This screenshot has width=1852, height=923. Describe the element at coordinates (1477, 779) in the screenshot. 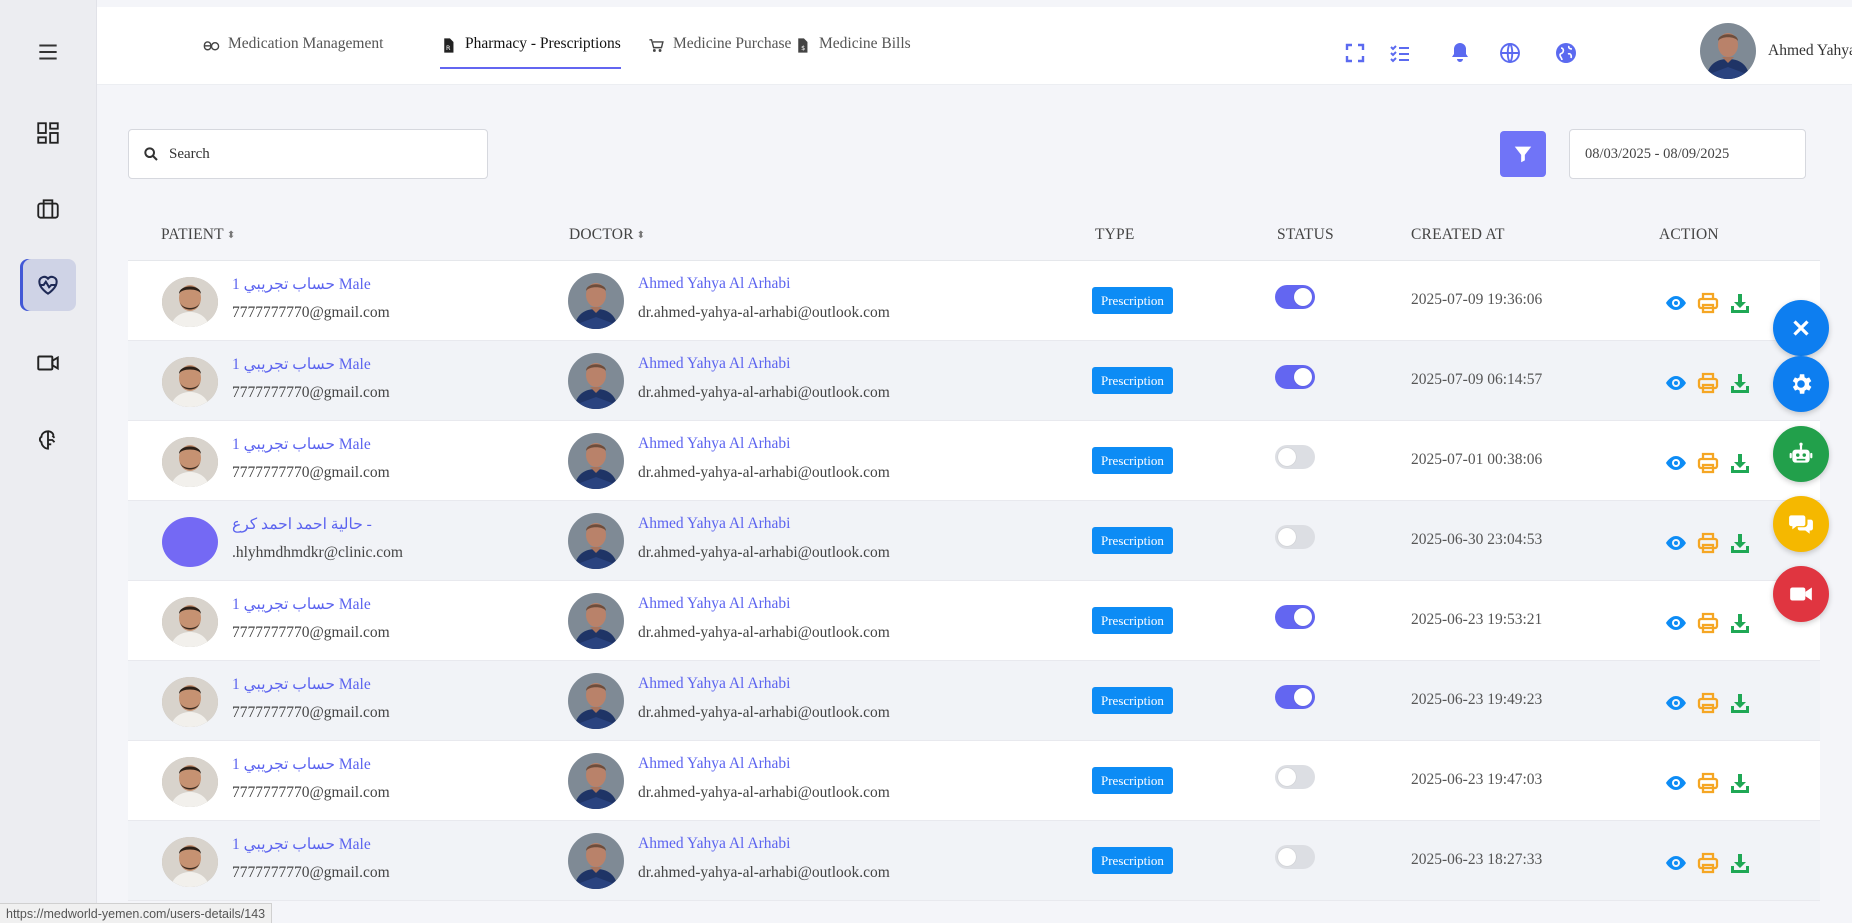

I see `created-at: 2025-06-23 19:47:03` at that location.